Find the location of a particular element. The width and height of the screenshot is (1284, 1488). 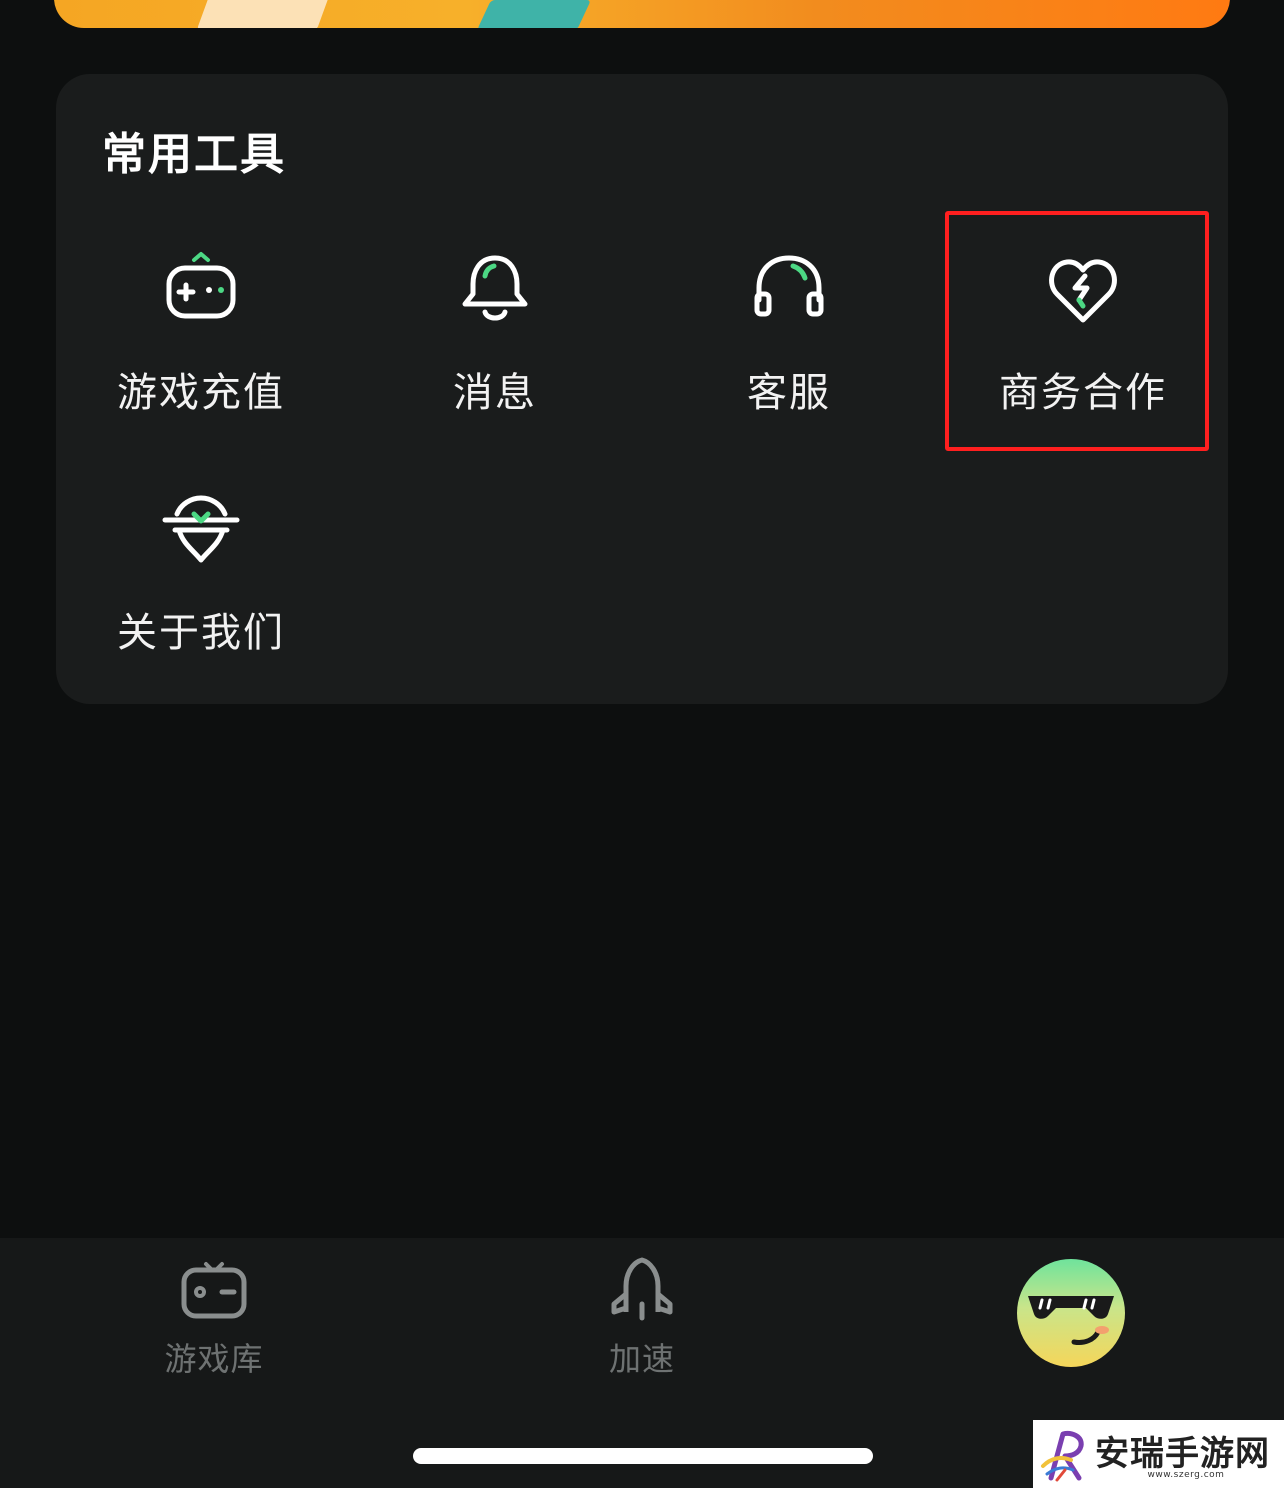

tab-label: 游戏库 is located at coordinates (214, 1359).